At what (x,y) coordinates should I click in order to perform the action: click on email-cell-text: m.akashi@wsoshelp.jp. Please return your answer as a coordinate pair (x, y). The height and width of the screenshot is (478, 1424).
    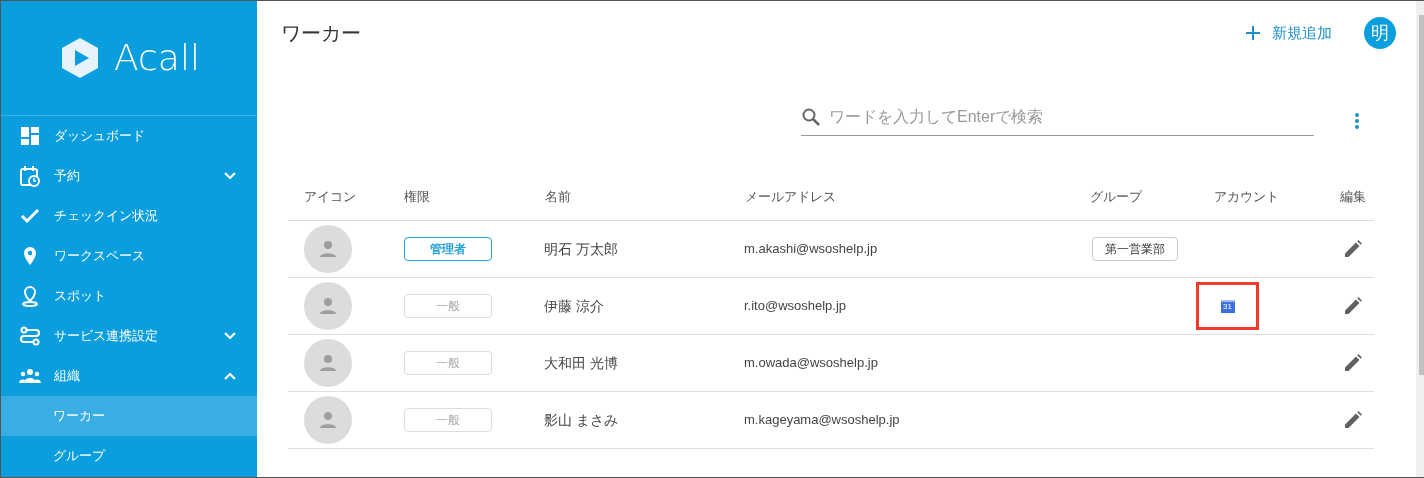
    Looking at the image, I should click on (811, 249).